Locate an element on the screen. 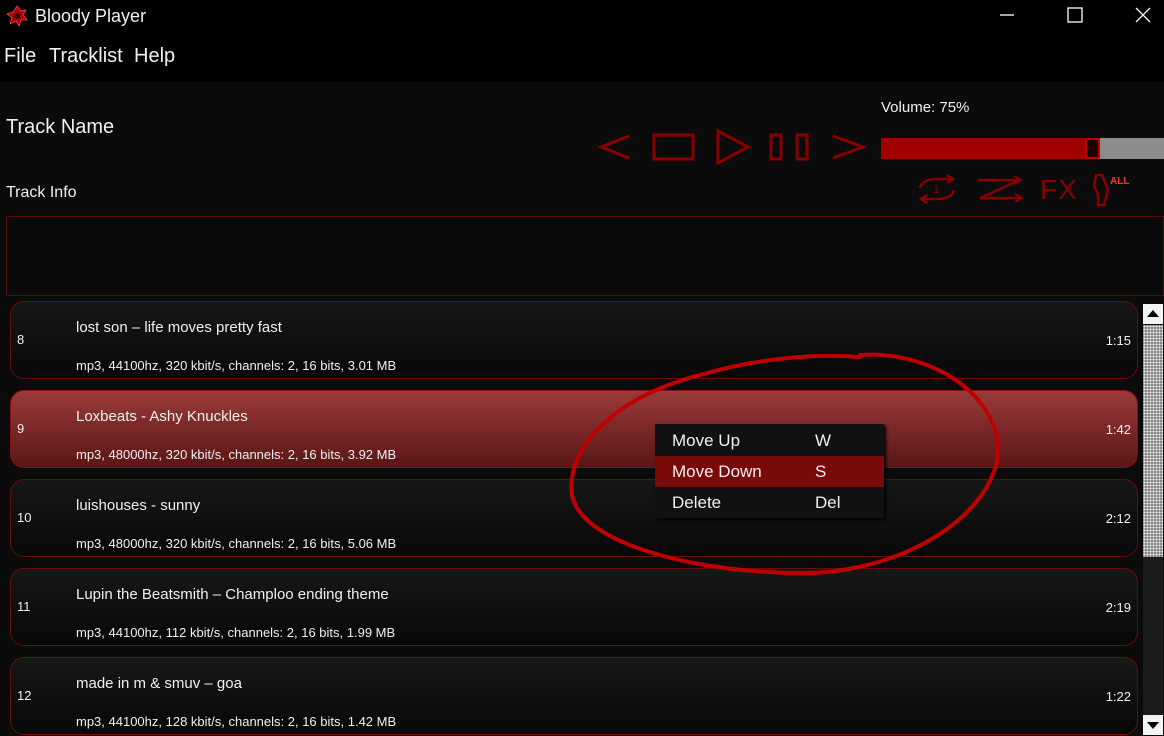 The width and height of the screenshot is (1164, 736). previous-button is located at coordinates (614, 147).